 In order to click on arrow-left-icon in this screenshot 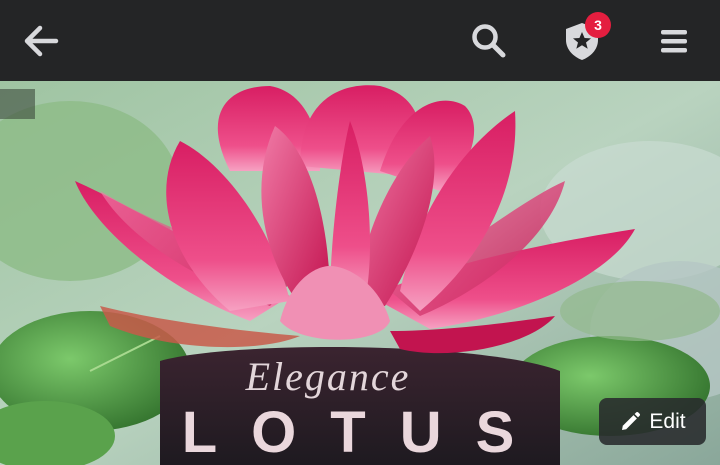, I will do `click(41, 41)`.